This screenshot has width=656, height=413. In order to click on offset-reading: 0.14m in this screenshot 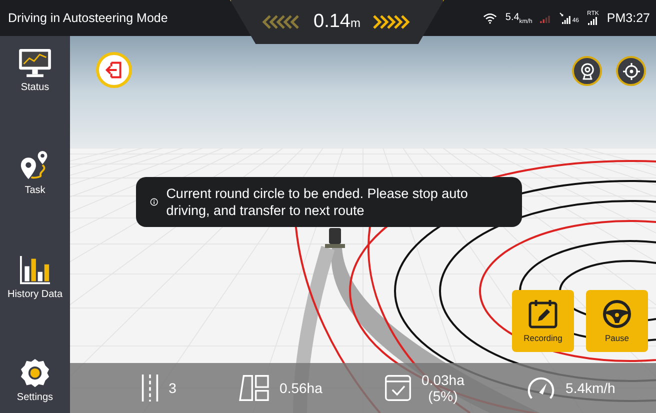, I will do `click(337, 22)`.